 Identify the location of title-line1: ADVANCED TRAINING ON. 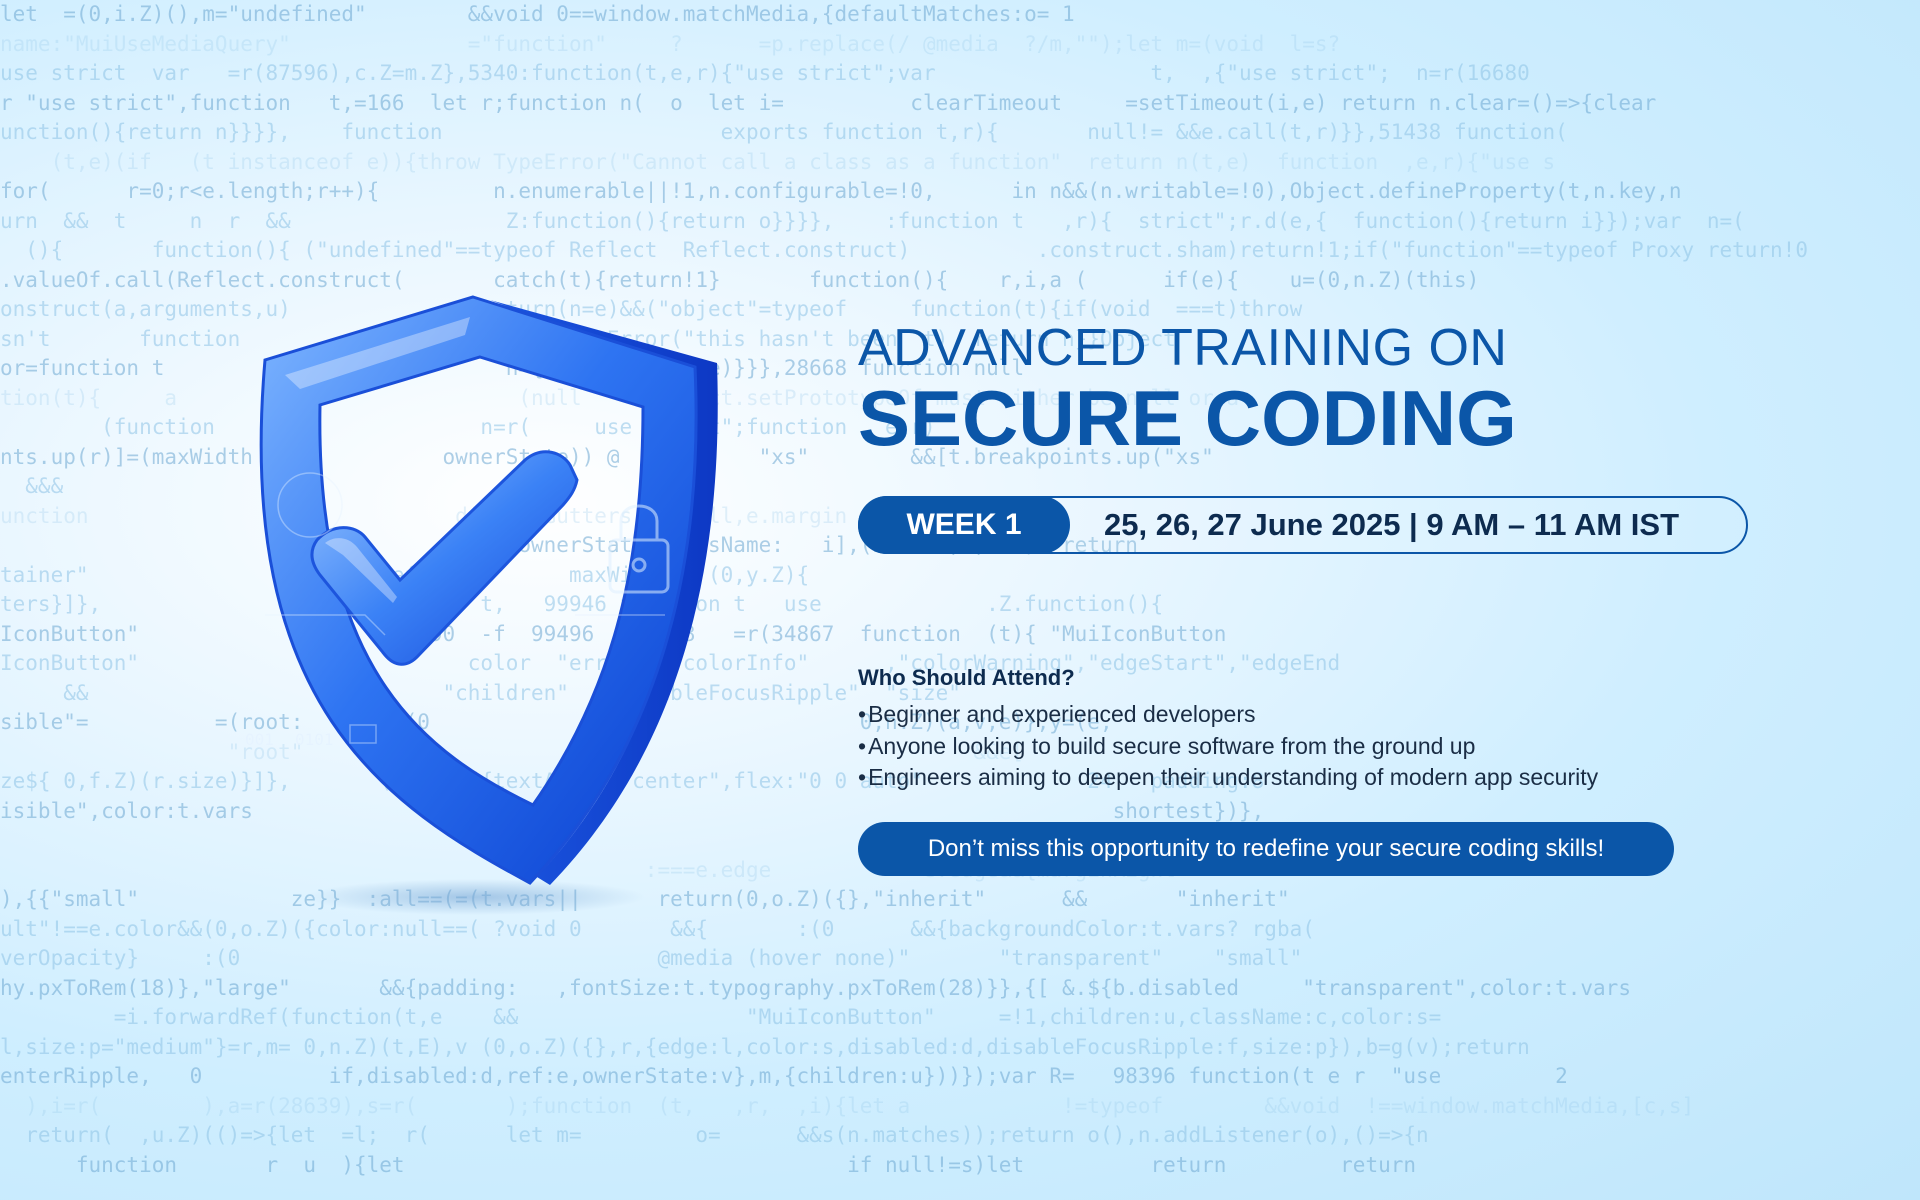
(1183, 348).